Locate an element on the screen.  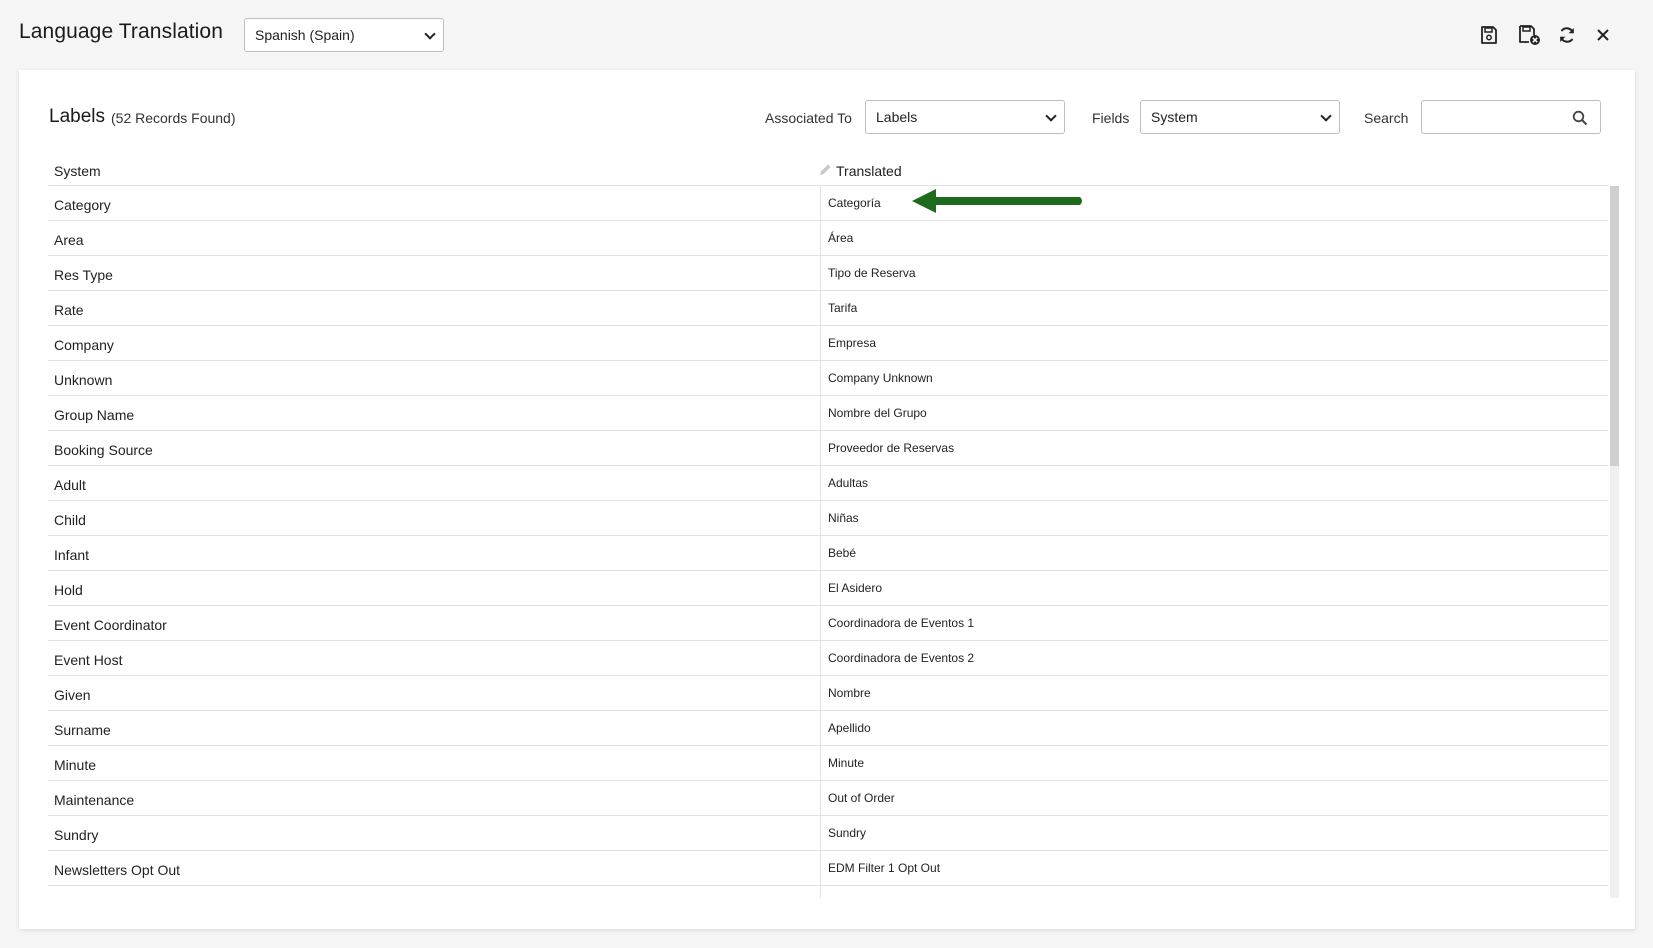
table-row: Res Type Tipo de Reserva is located at coordinates (828, 273).